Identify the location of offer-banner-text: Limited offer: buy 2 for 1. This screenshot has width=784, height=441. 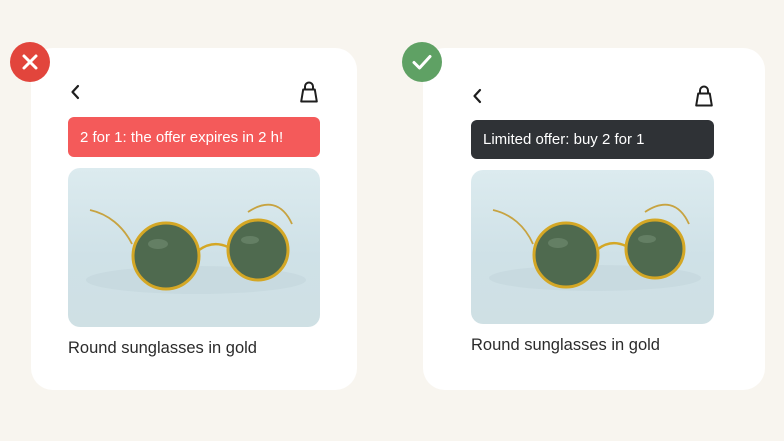
(564, 139).